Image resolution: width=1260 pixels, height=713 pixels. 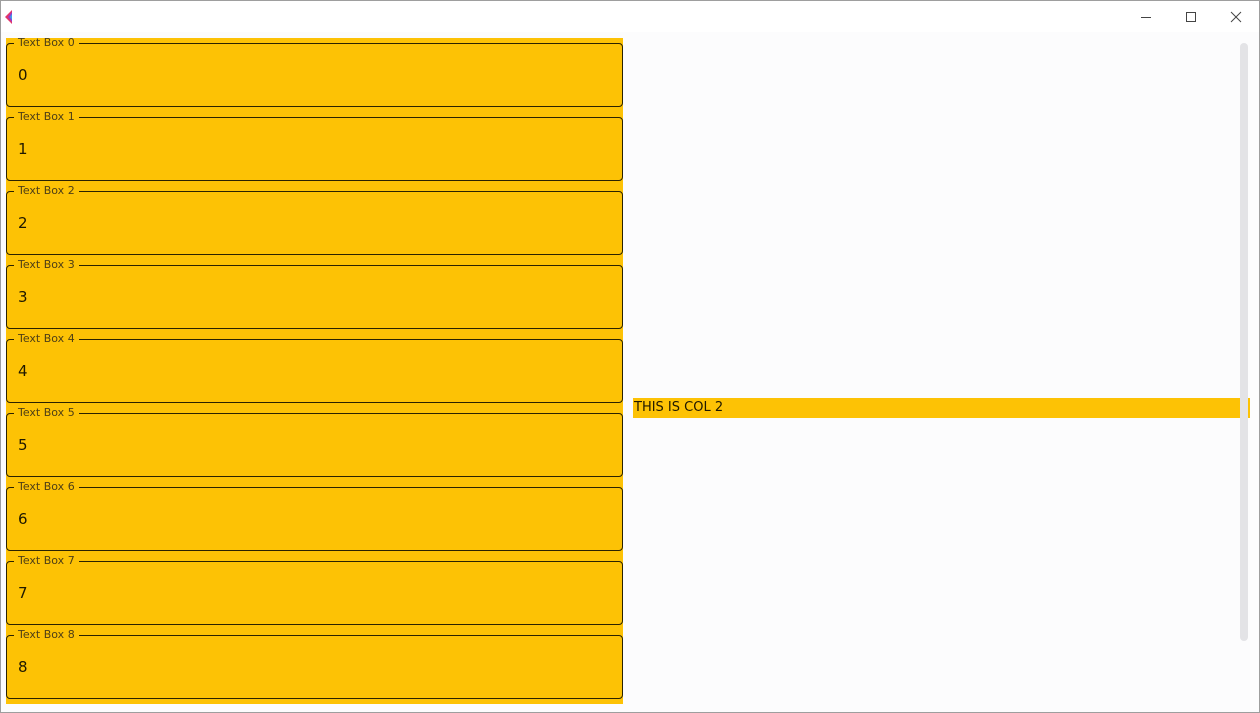 What do you see at coordinates (314, 72) in the screenshot?
I see `text-box-0: Text Box 0 0` at bounding box center [314, 72].